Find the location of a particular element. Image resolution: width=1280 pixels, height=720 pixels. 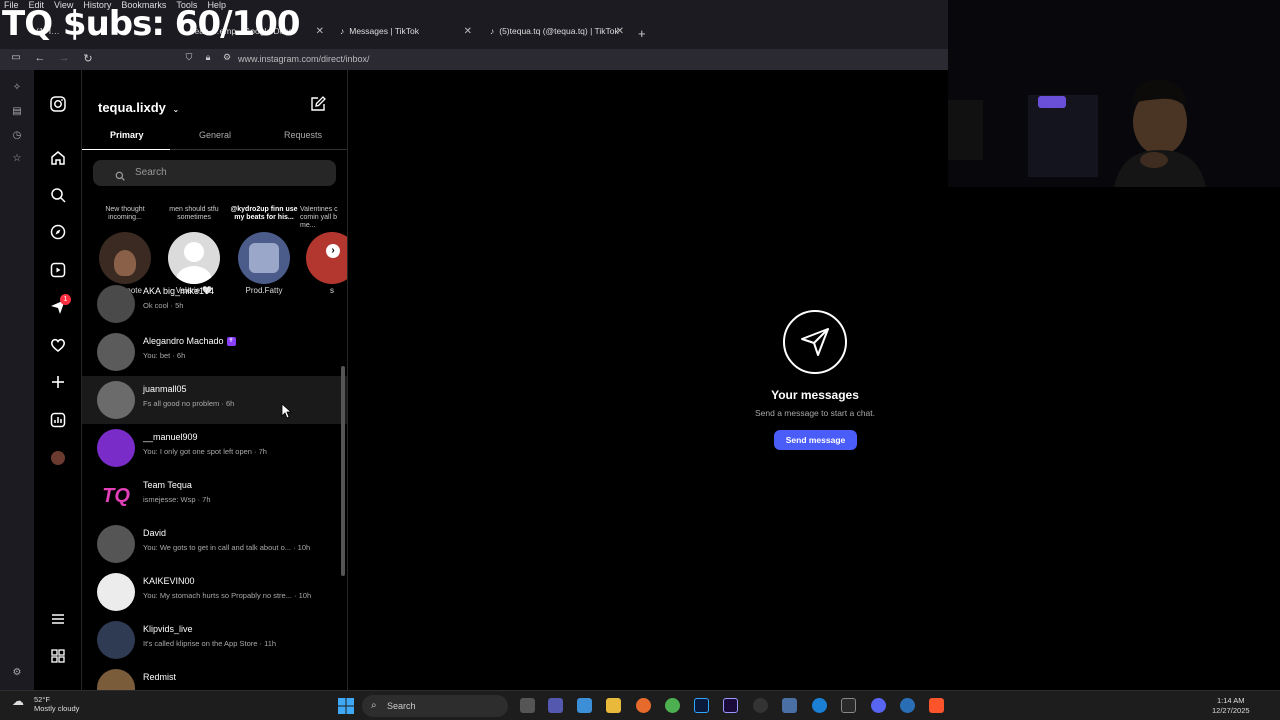

reload-icon: ↻ is located at coordinates (88, 58).